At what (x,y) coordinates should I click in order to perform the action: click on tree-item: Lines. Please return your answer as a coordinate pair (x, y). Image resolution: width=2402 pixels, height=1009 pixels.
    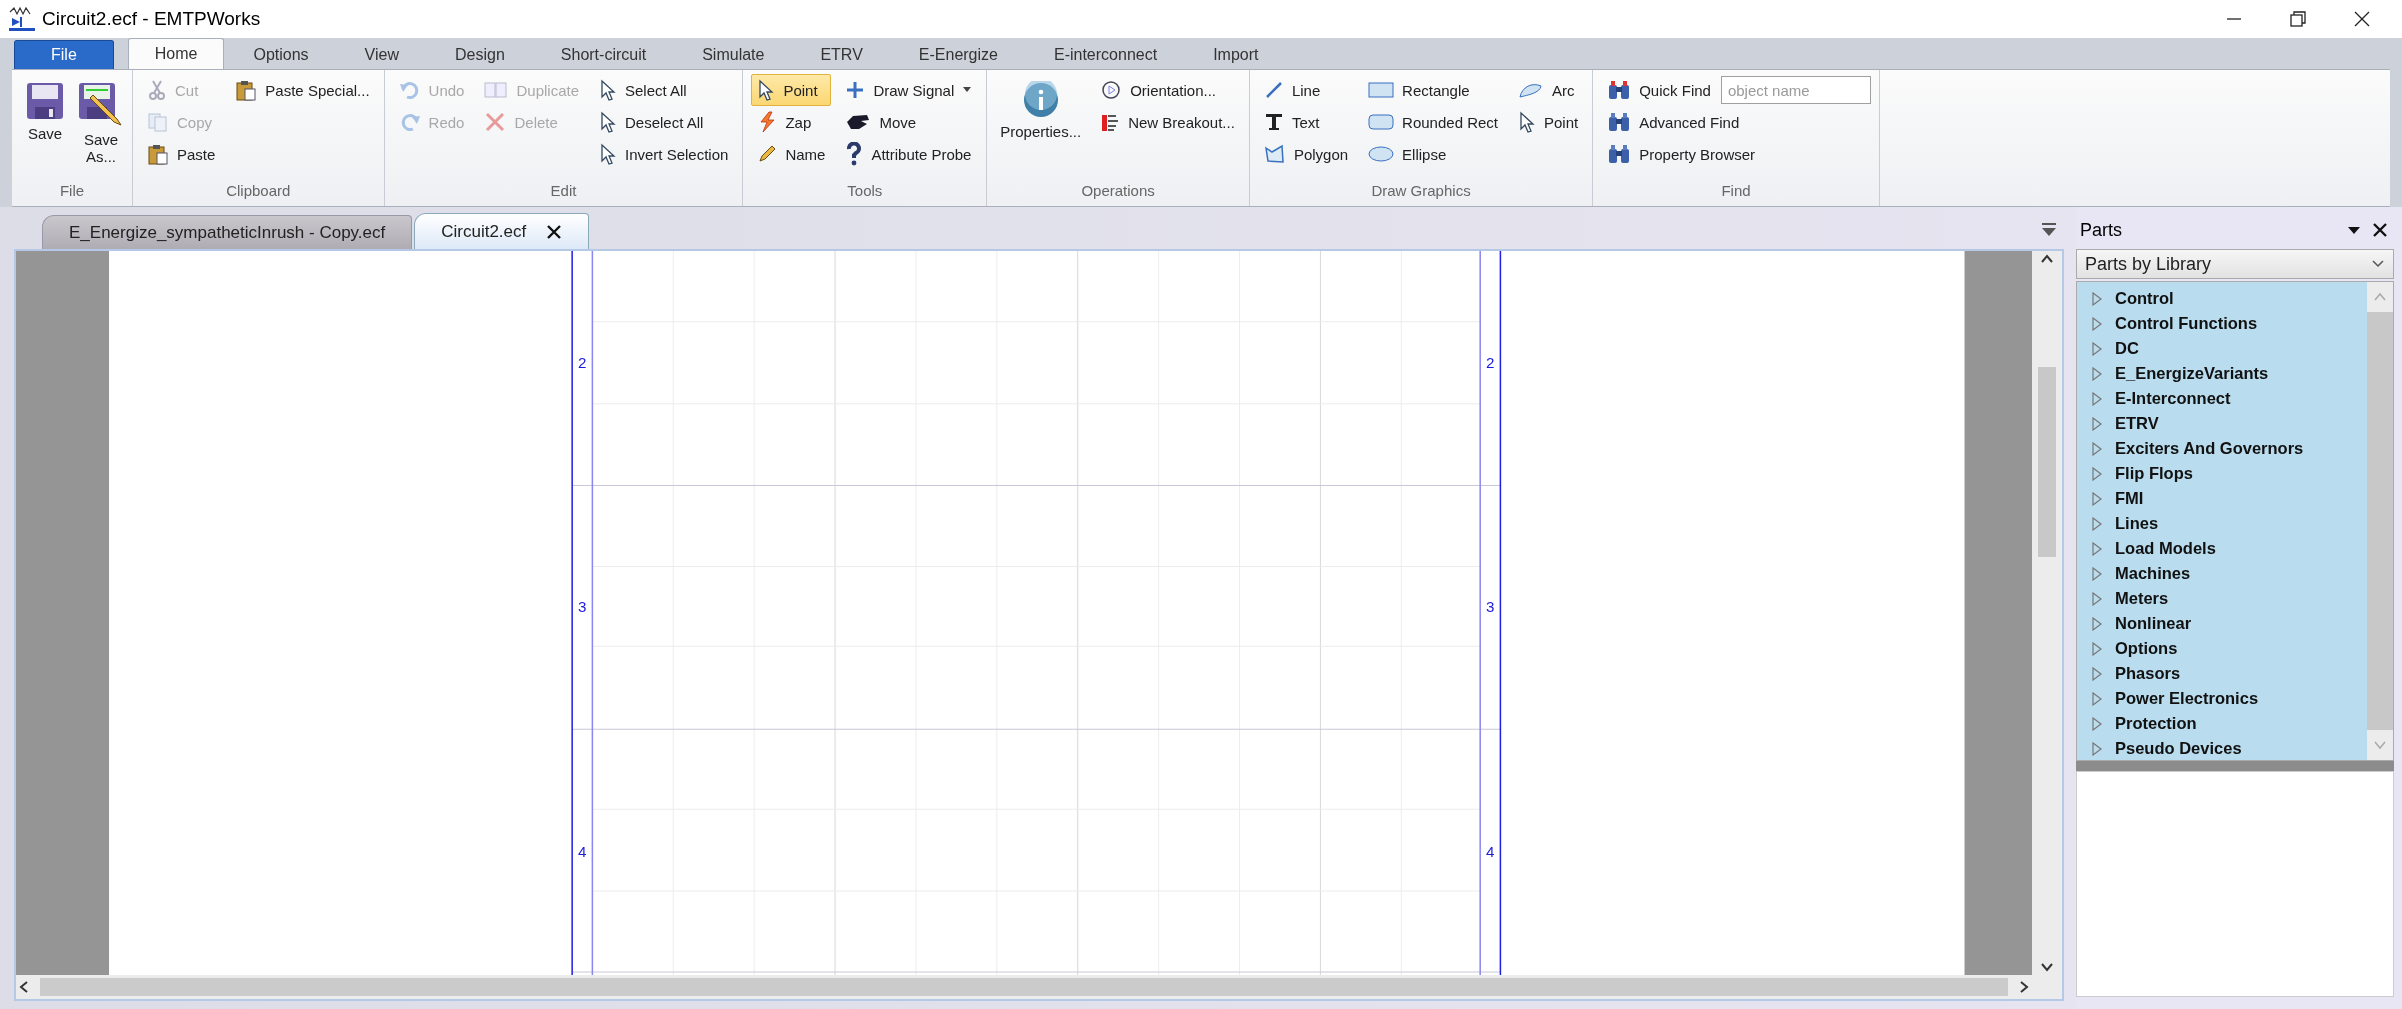
    Looking at the image, I should click on (2222, 523).